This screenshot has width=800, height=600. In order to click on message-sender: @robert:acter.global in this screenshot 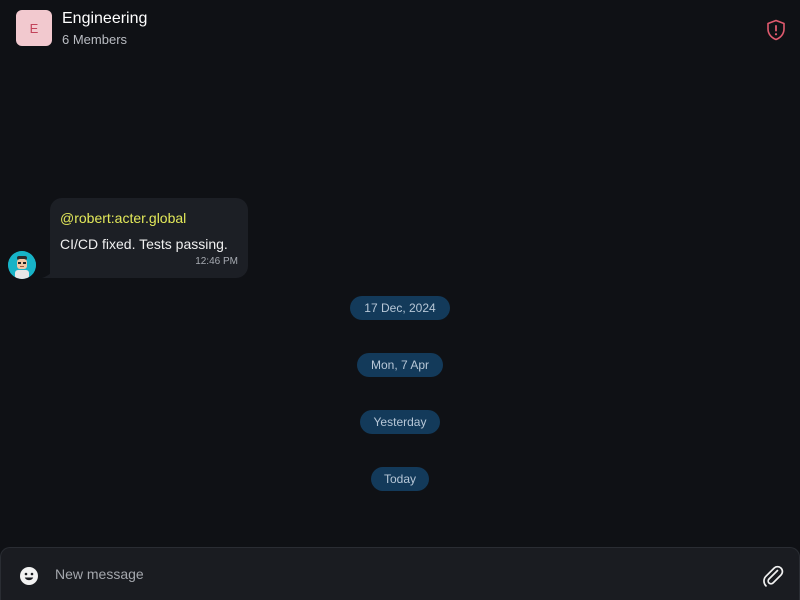, I will do `click(123, 218)`.